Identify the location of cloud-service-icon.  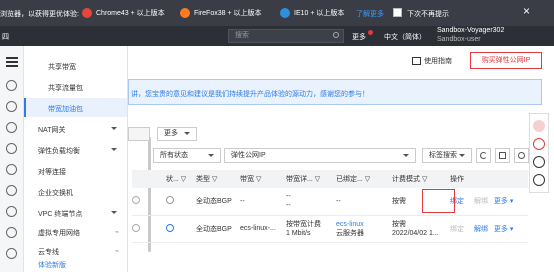
(11, 106).